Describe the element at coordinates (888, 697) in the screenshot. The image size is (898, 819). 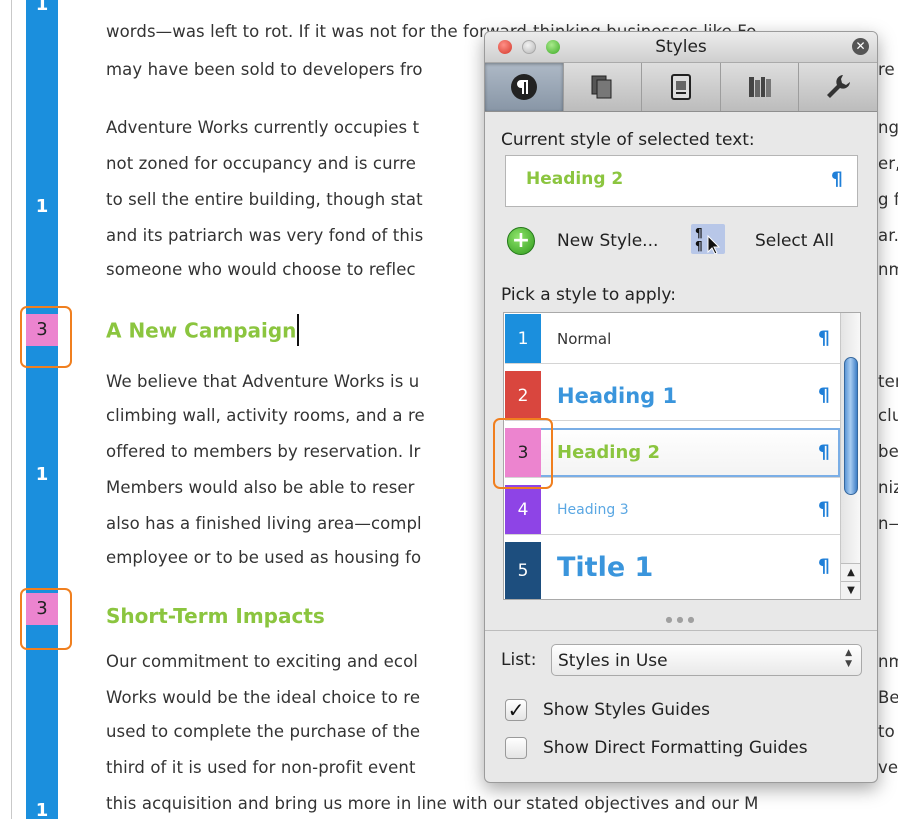
I see `body-text-line: Be` at that location.